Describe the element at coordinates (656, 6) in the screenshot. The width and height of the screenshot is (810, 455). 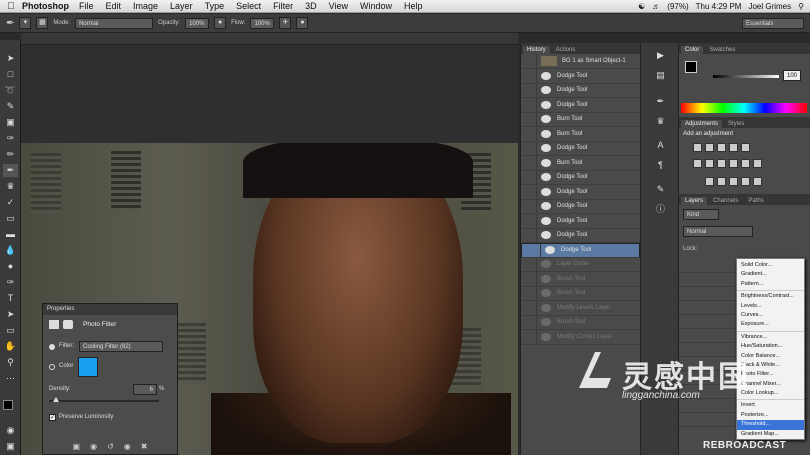
I see `volume-icon: ♬` at that location.